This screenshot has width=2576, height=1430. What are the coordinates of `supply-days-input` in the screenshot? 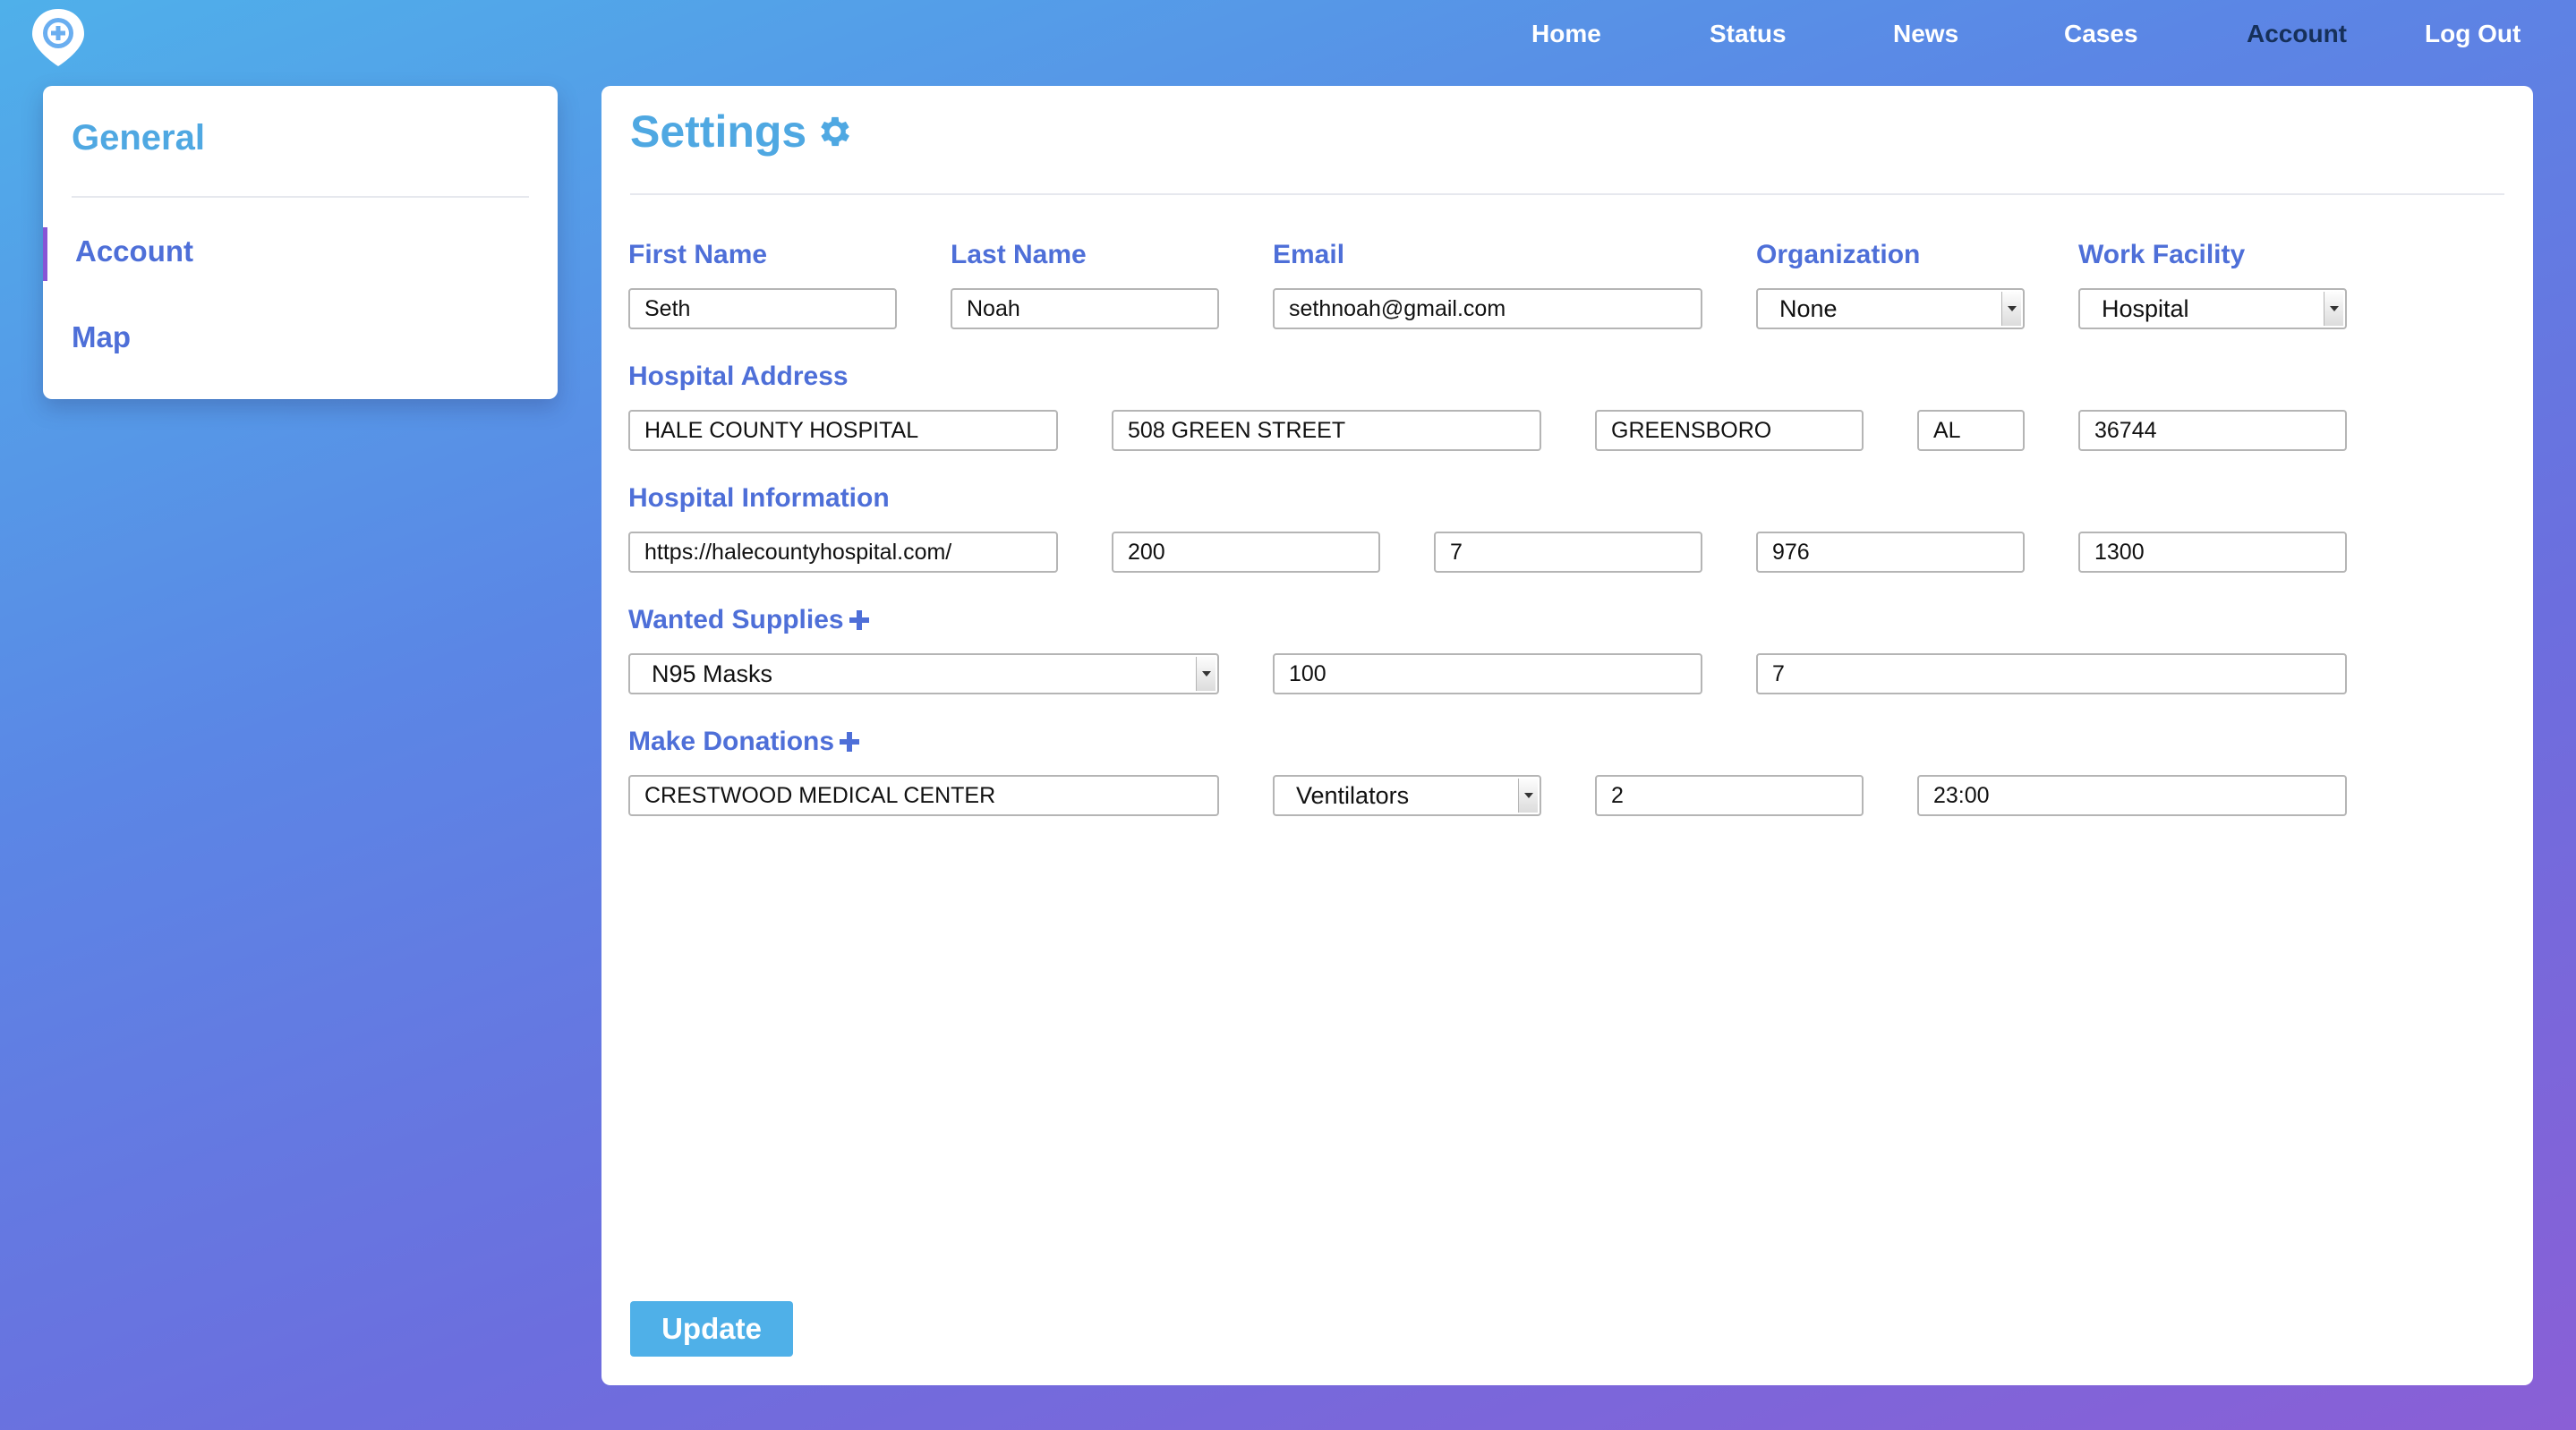 It's located at (2051, 673).